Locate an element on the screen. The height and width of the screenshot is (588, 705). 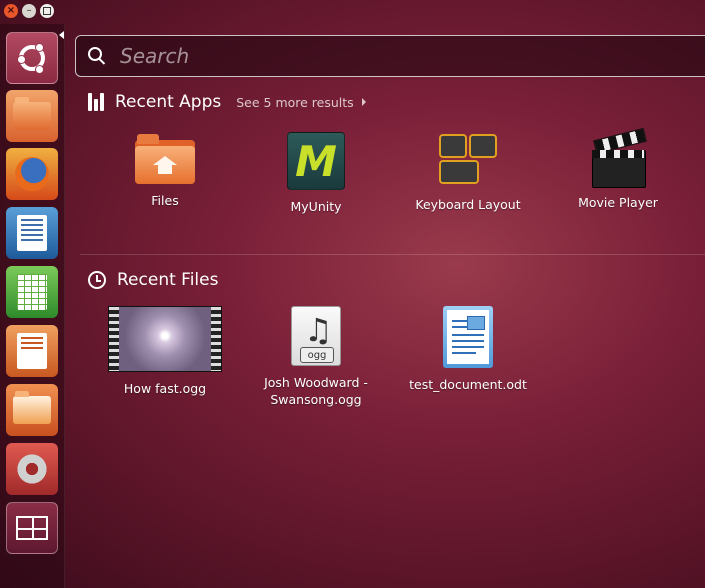
window-controls: × – is located at coordinates (29, 11).